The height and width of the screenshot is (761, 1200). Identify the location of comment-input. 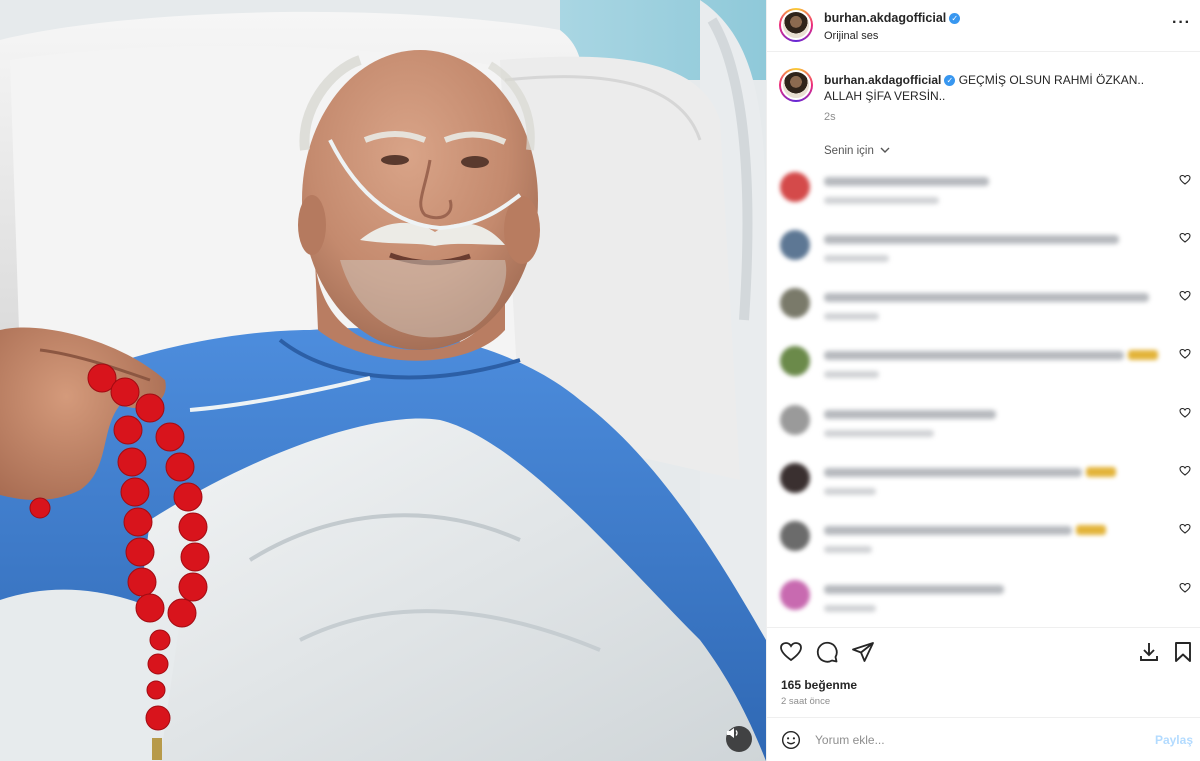
(975, 740).